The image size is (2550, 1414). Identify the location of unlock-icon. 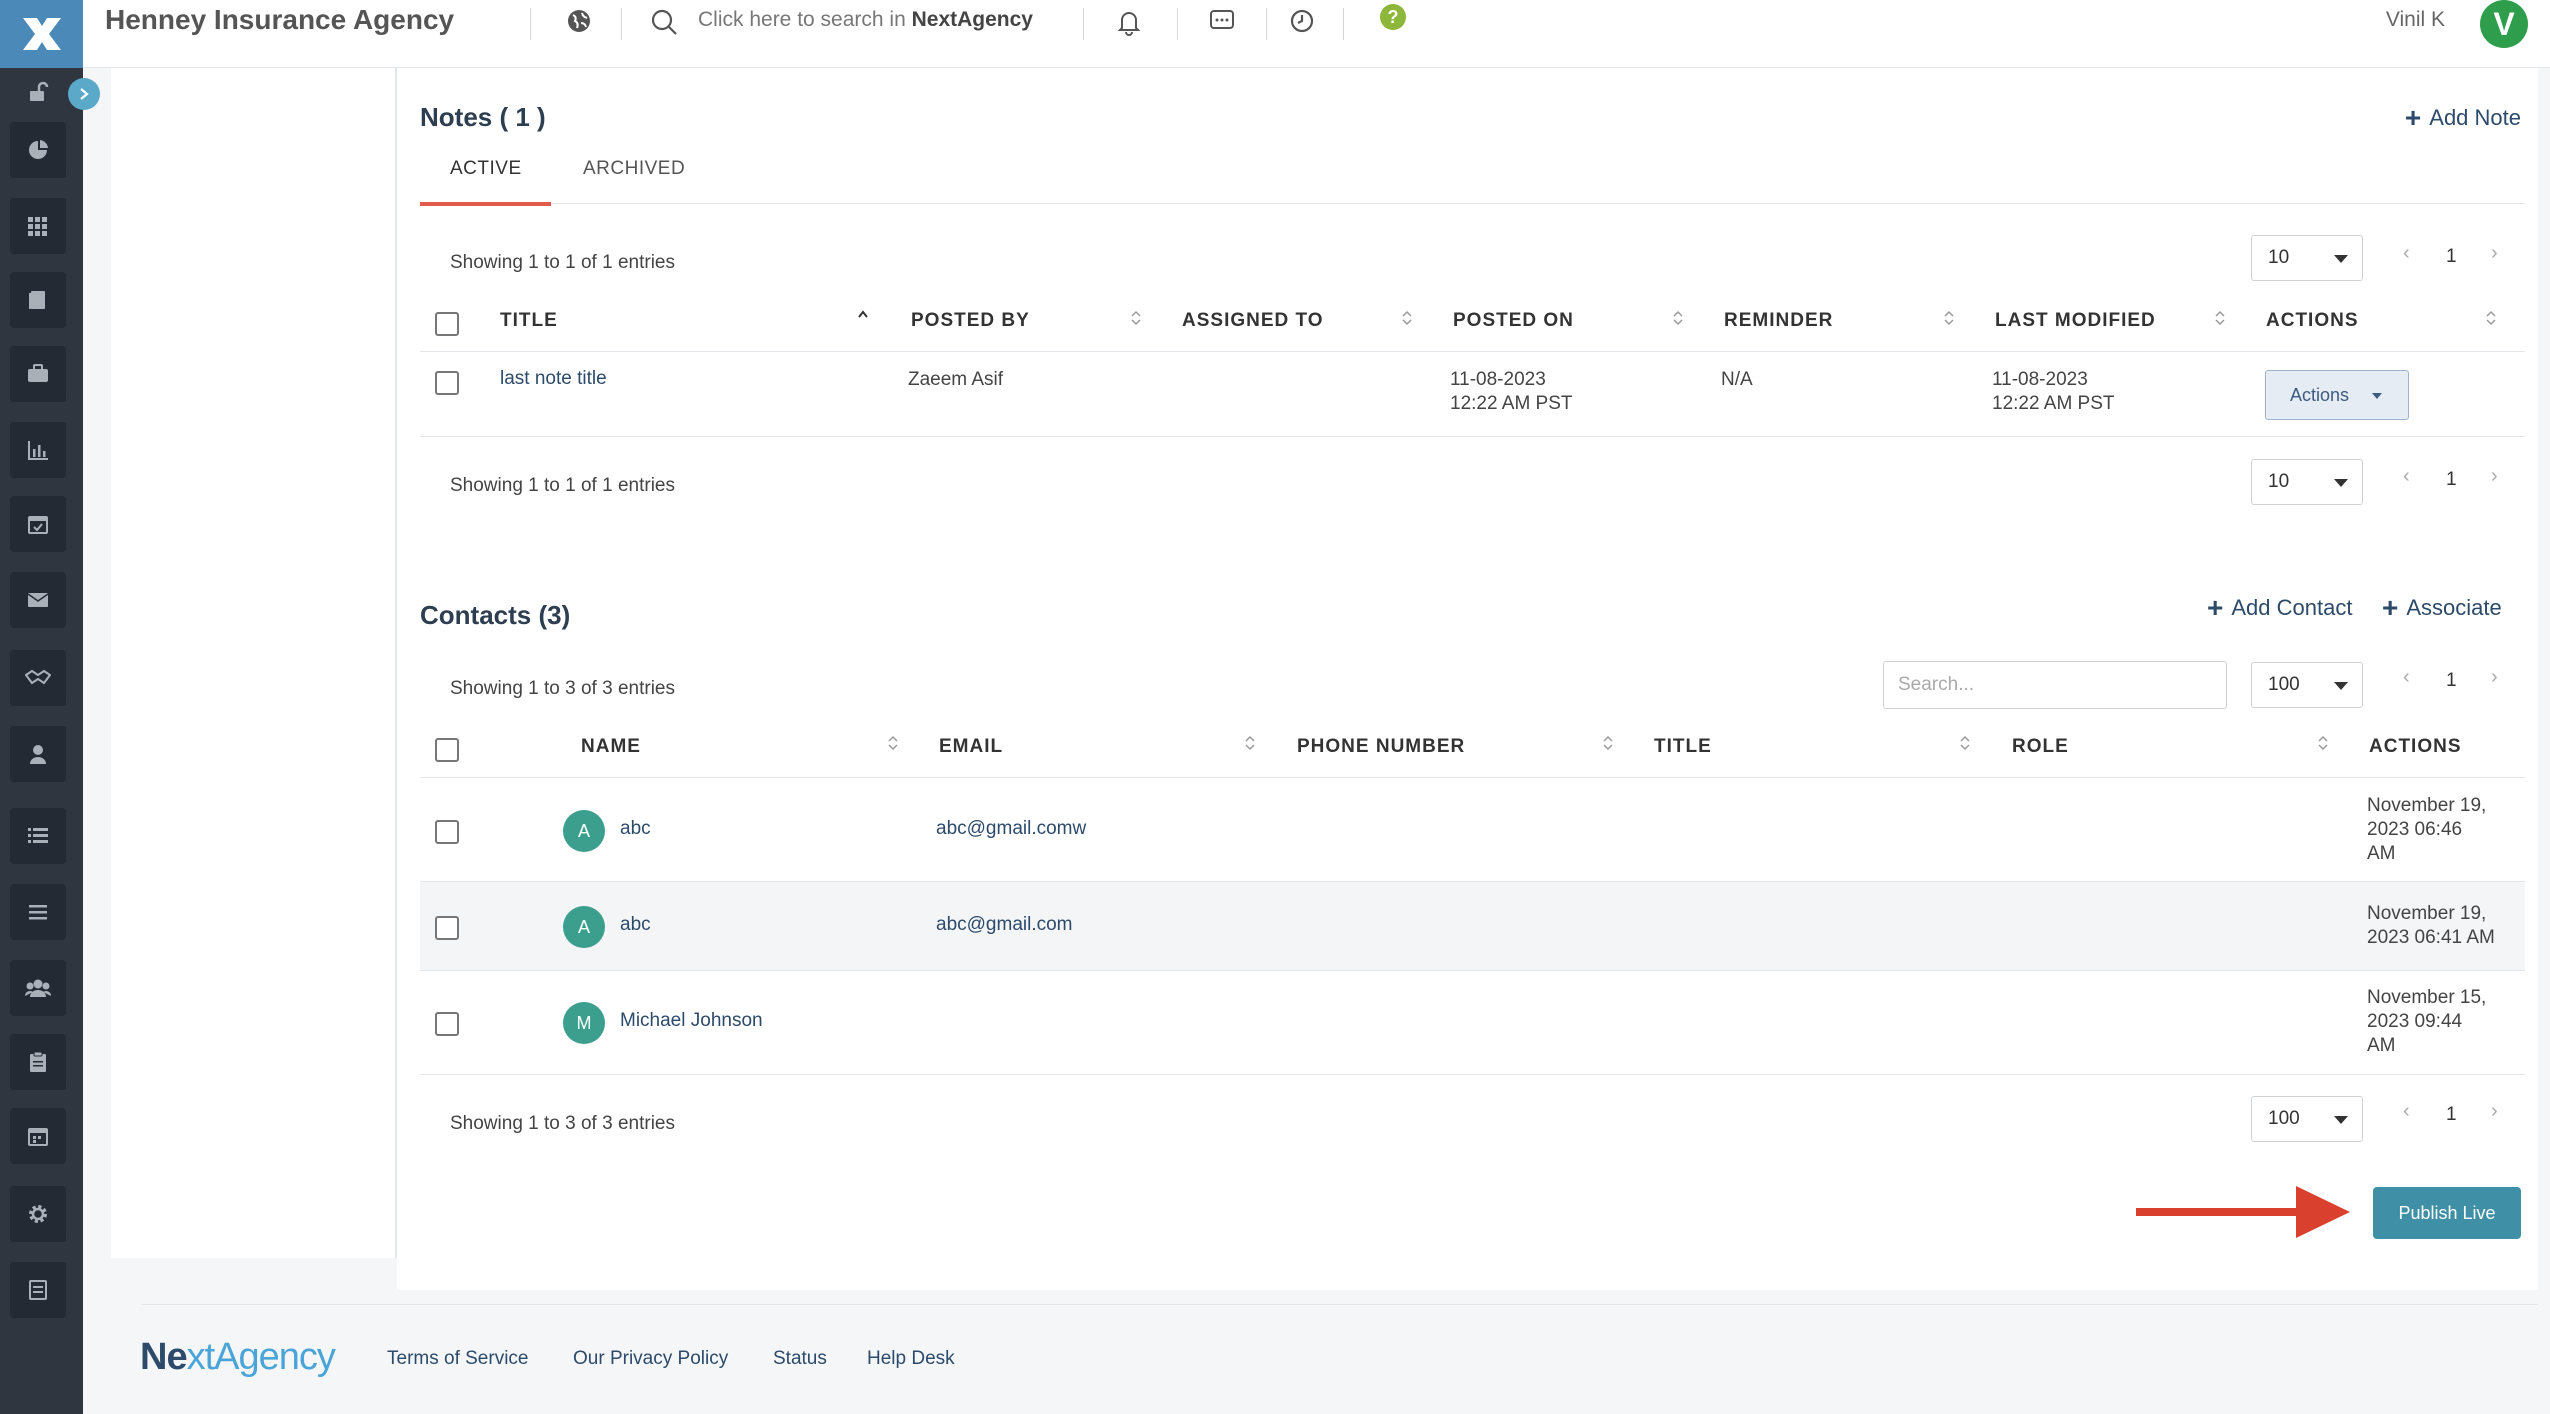
(38, 92).